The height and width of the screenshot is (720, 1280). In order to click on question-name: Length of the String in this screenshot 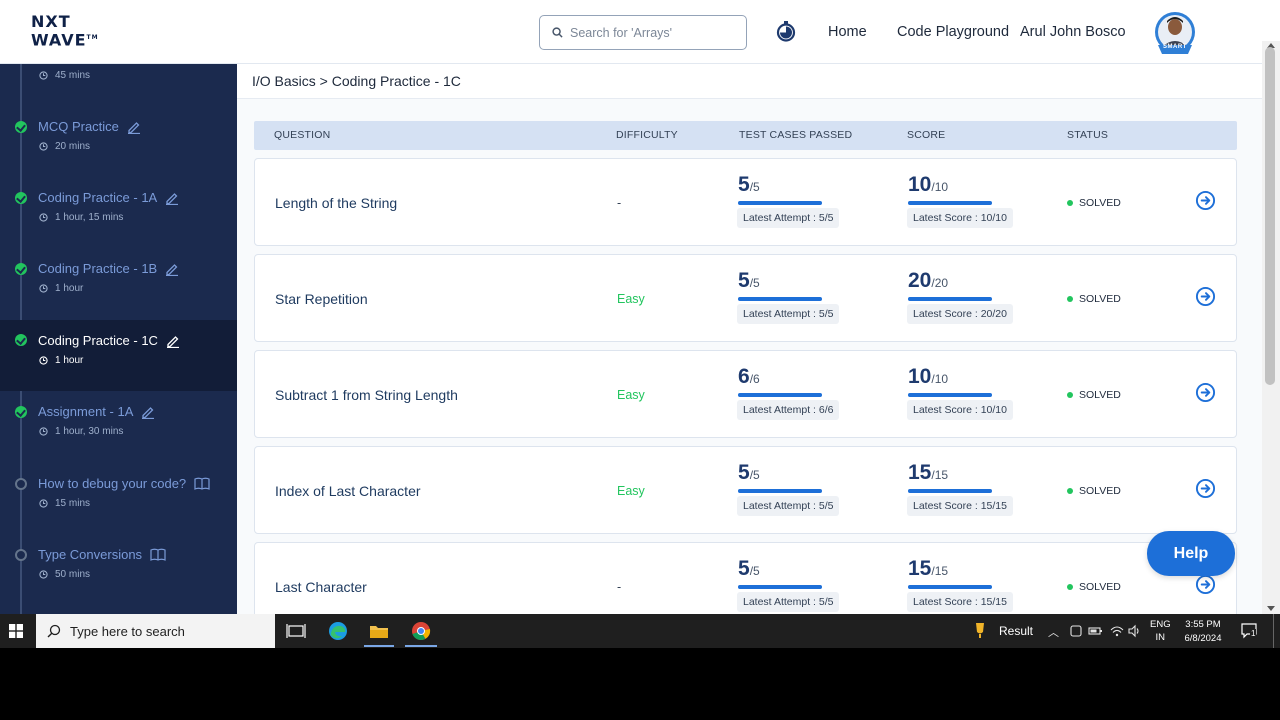, I will do `click(336, 203)`.